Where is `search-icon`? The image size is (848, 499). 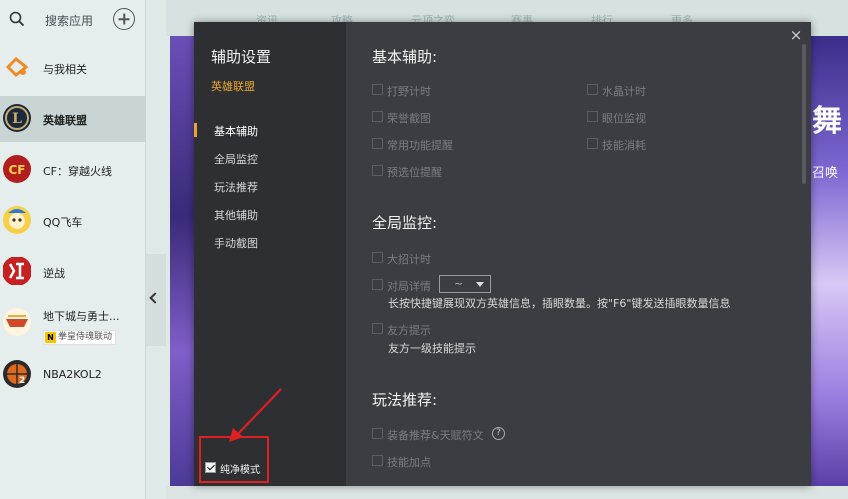 search-icon is located at coordinates (17, 19).